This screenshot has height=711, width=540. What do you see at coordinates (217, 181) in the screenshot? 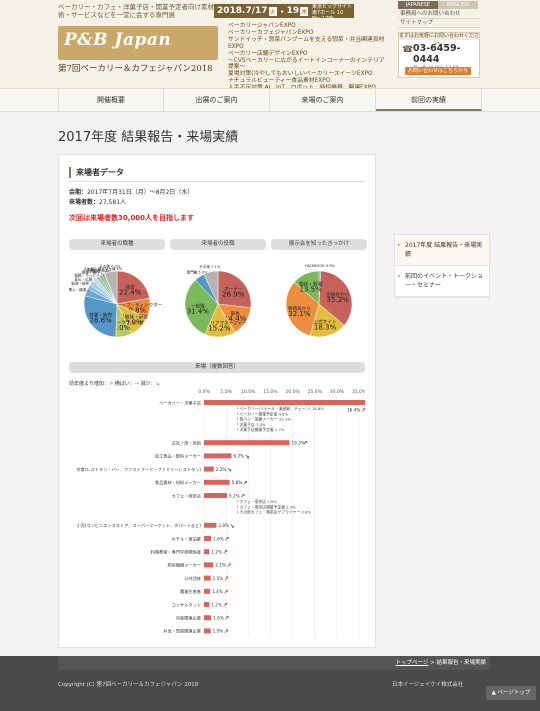
I see `section-divider` at bounding box center [217, 181].